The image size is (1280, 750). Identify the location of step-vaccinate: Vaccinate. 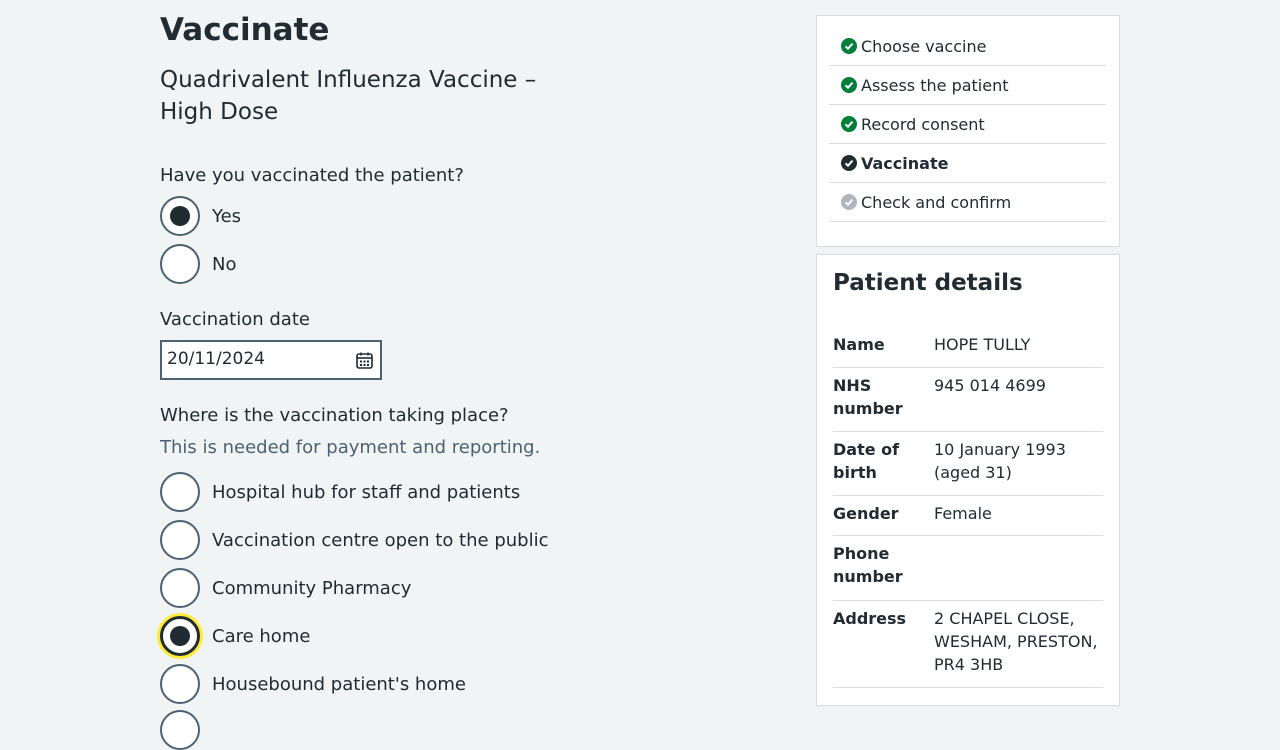
(967, 163).